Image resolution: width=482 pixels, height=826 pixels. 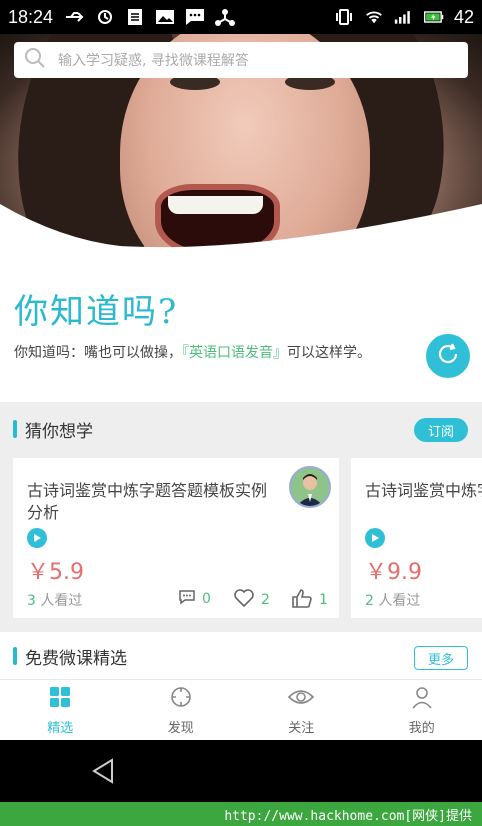 I want to click on course-title: 古诗词鉴赏中炼字题答题模板实例分析, so click(x=147, y=501).